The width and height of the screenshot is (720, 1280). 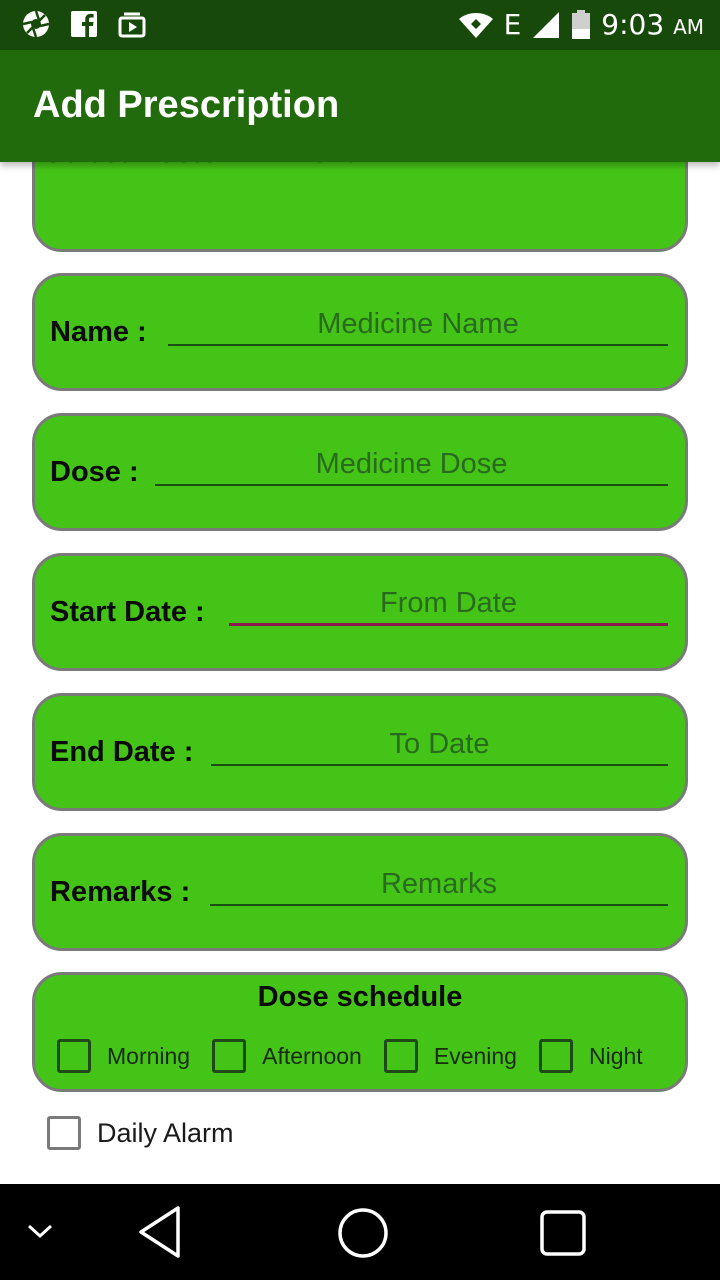 What do you see at coordinates (312, 1055) in the screenshot?
I see `afternoon-label: Afternoon` at bounding box center [312, 1055].